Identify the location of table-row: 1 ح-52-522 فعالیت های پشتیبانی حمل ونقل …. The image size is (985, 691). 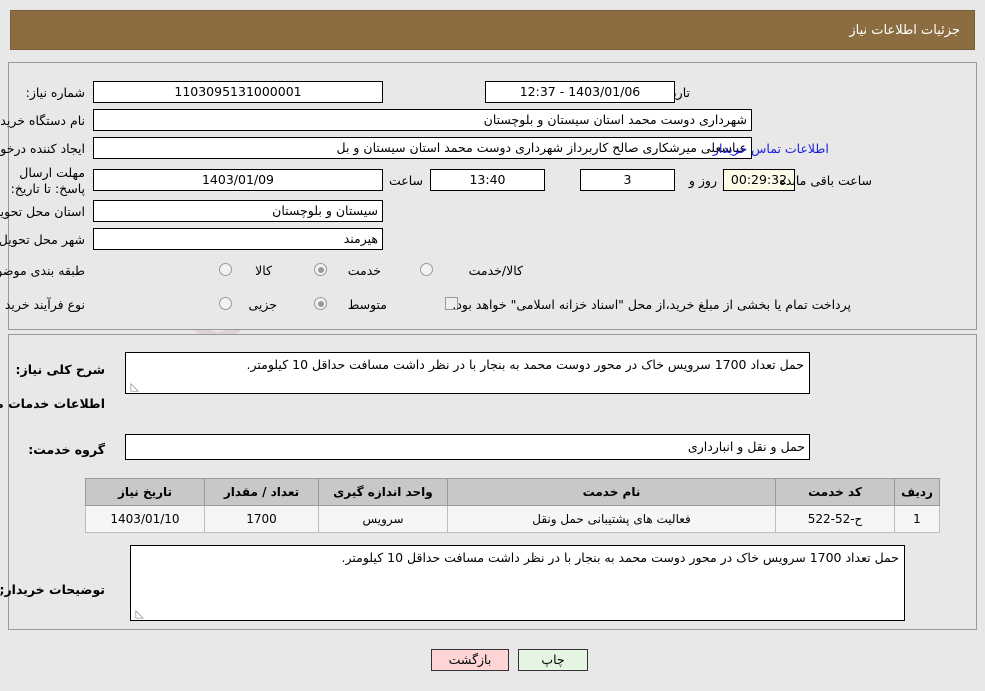
(512, 519).